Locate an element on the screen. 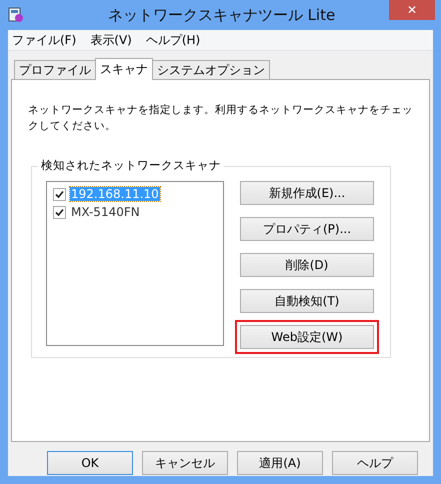 The image size is (441, 484). menu-item: ヘルプ(H) is located at coordinates (173, 40).